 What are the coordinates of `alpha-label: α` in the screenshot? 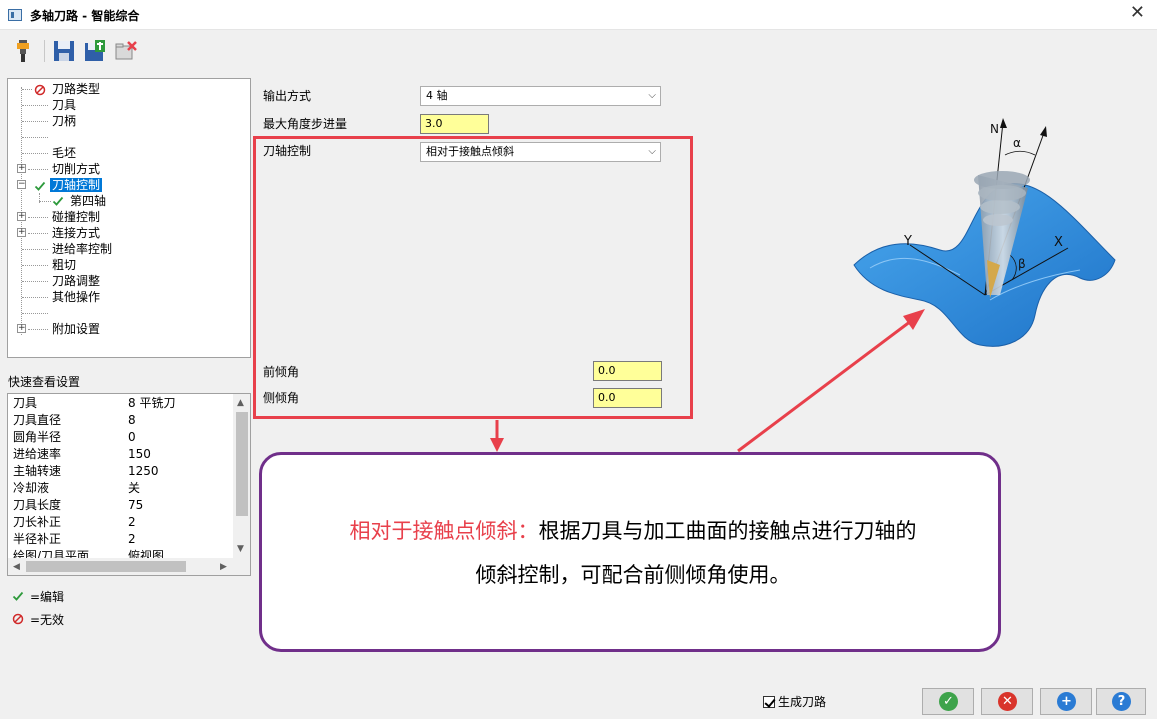 It's located at (1017, 143).